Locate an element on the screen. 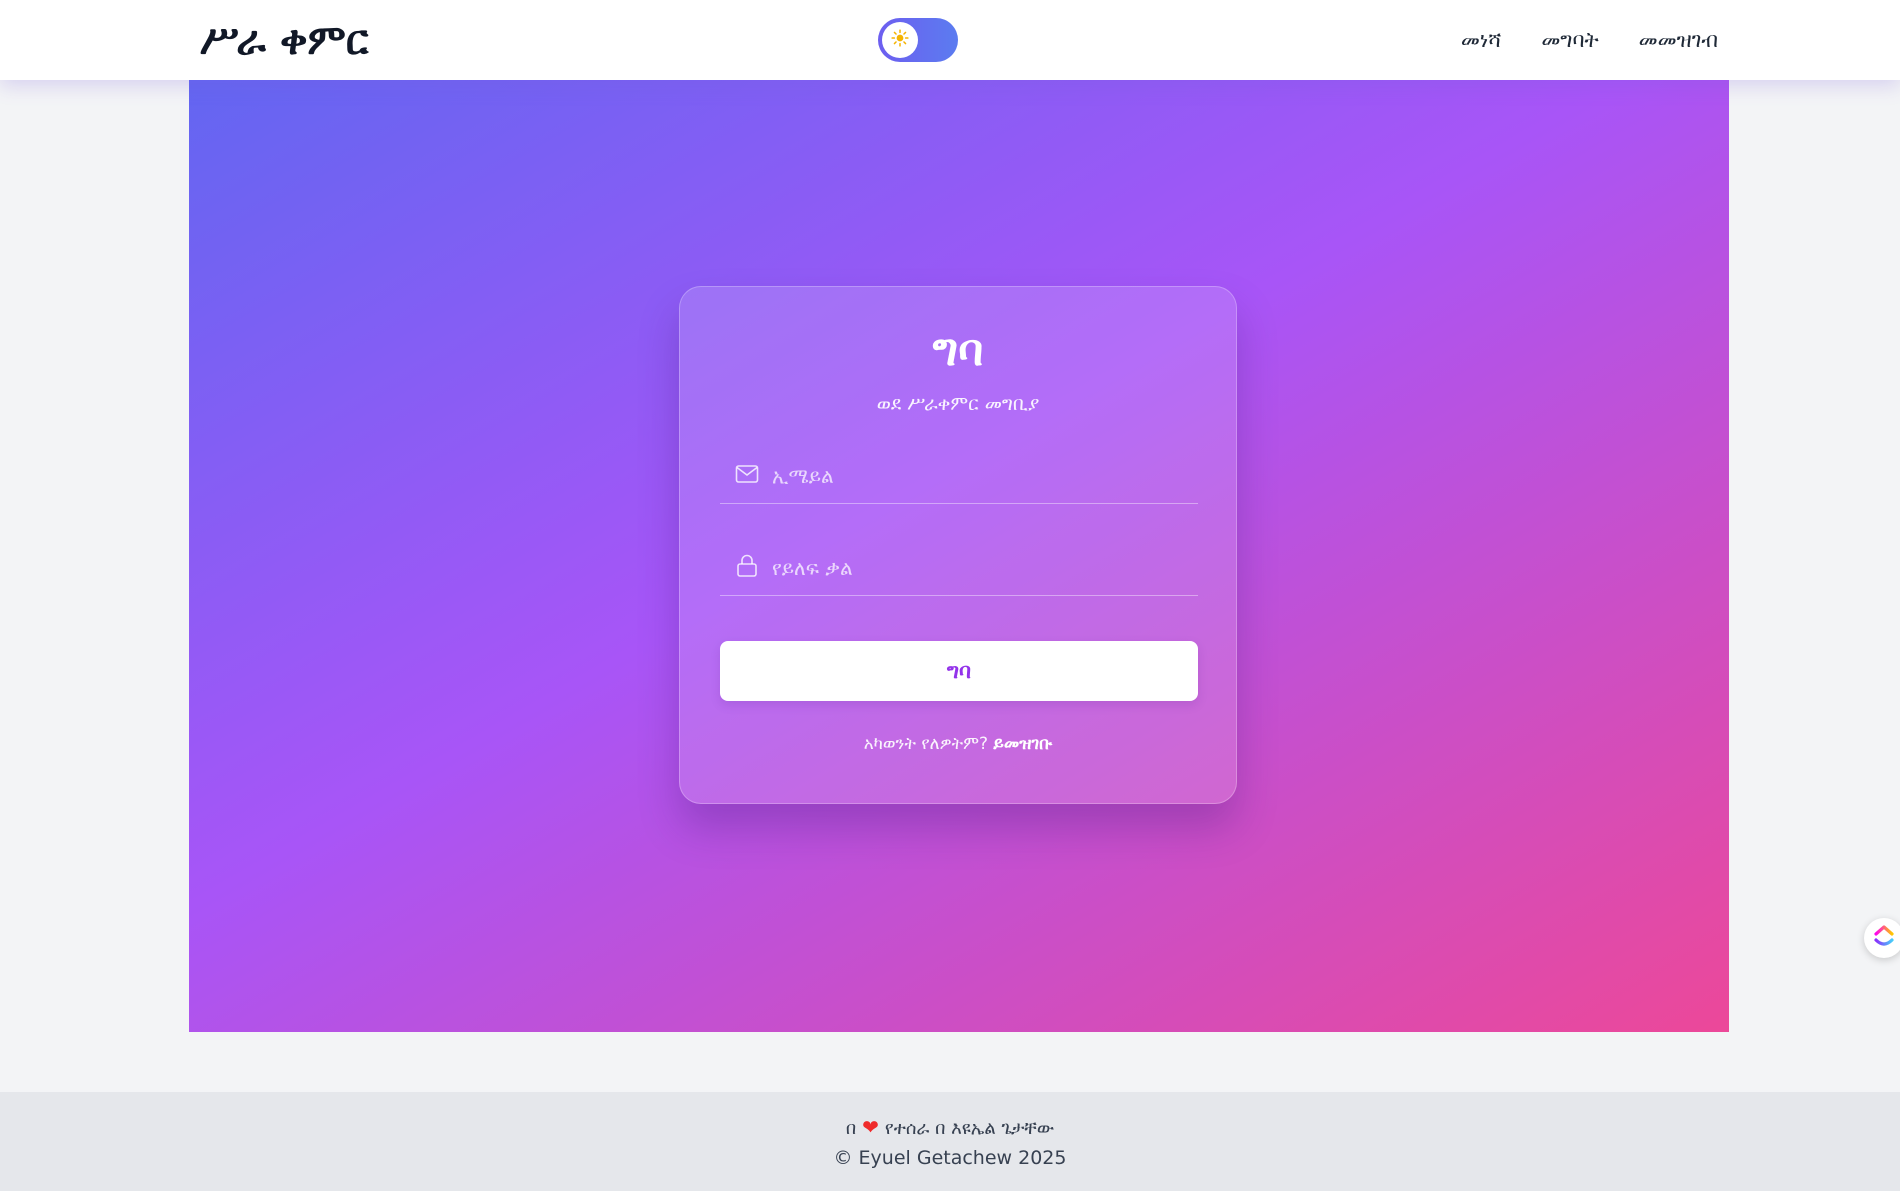 Image resolution: width=1900 pixels, height=1191 pixels. email-field-group is located at coordinates (959, 475).